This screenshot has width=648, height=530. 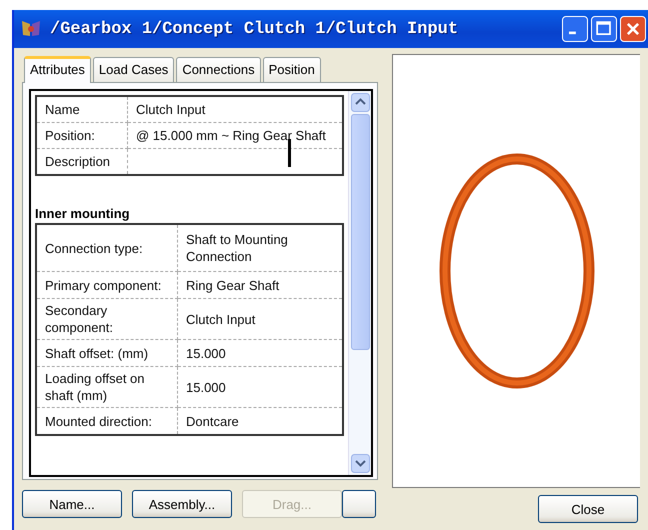 What do you see at coordinates (360, 463) in the screenshot?
I see `scroll-down-button` at bounding box center [360, 463].